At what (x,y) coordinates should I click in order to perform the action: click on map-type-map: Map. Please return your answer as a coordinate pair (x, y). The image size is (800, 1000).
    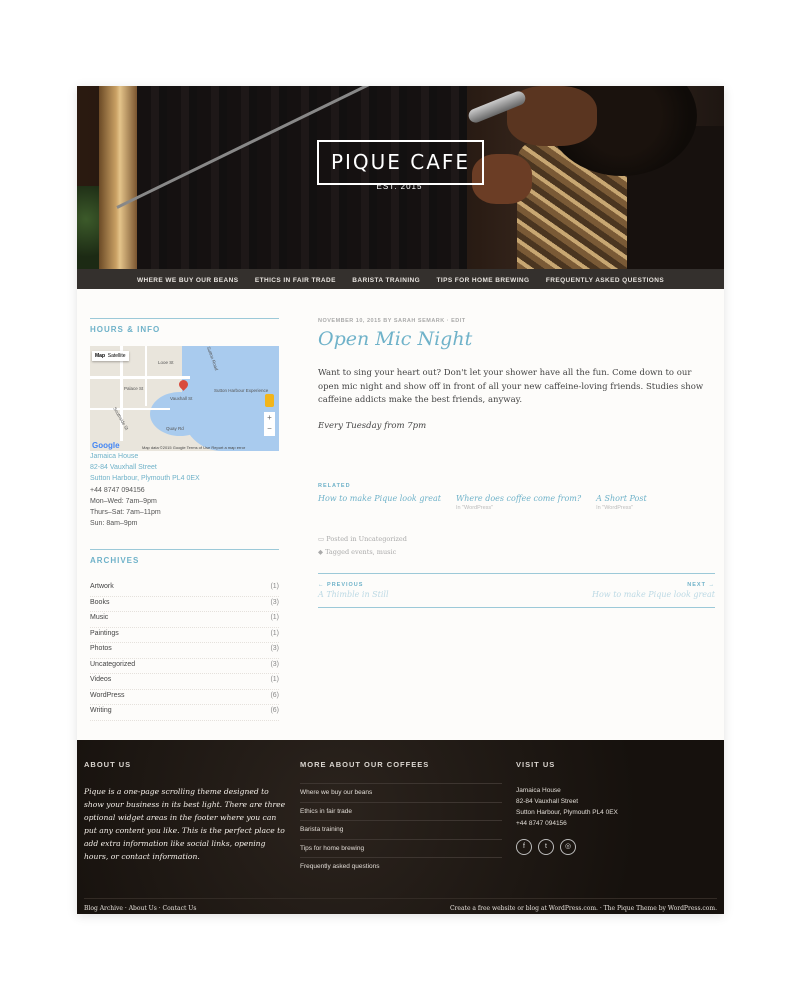
    Looking at the image, I should click on (100, 356).